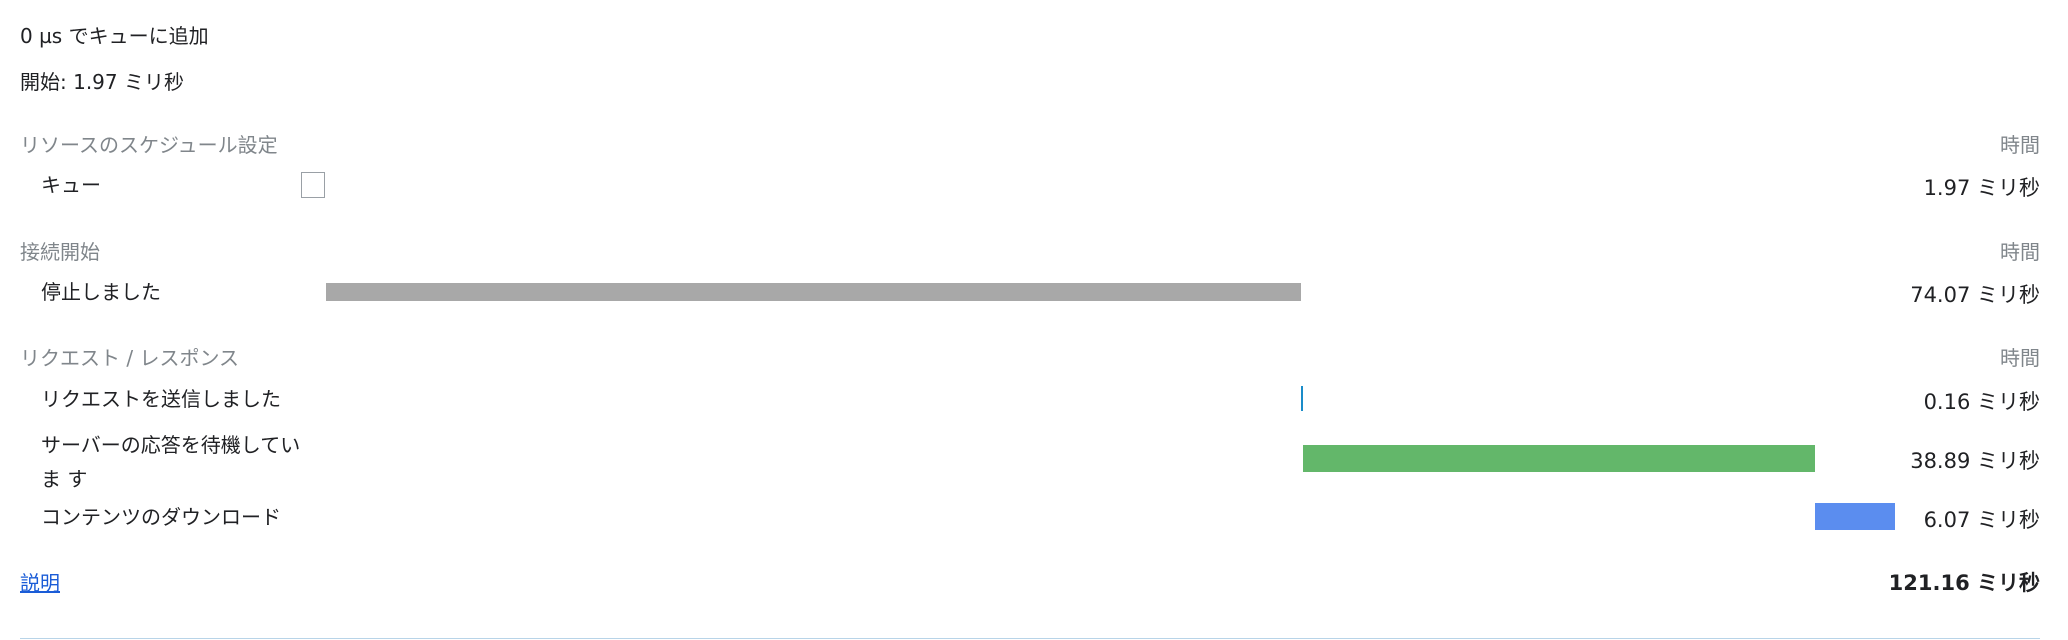  I want to click on timing-row-label-stalled: 停止しました, so click(101, 292).